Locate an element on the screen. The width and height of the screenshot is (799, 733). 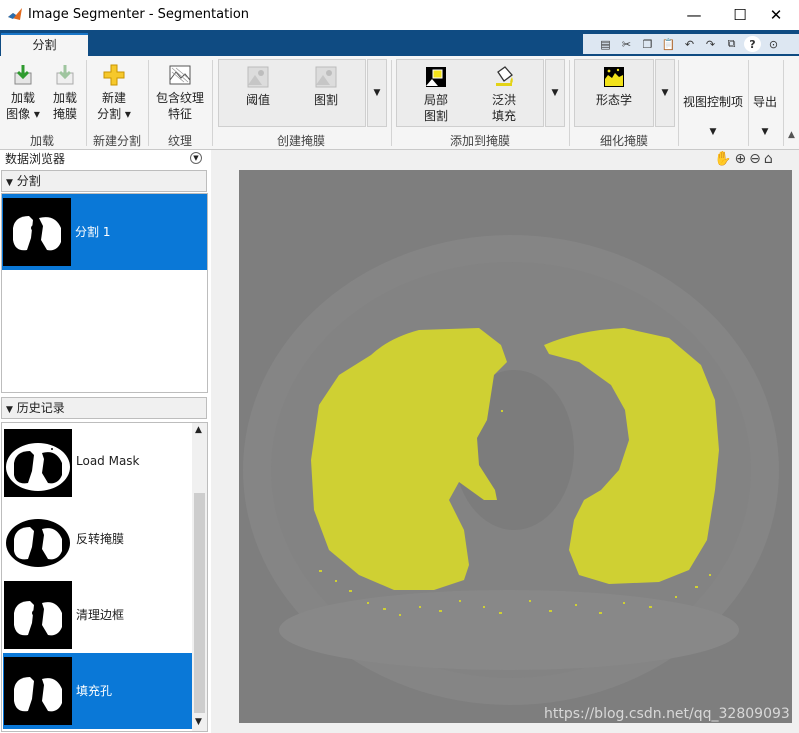
switch-windows-icon: ⧉ is located at coordinates (731, 44).